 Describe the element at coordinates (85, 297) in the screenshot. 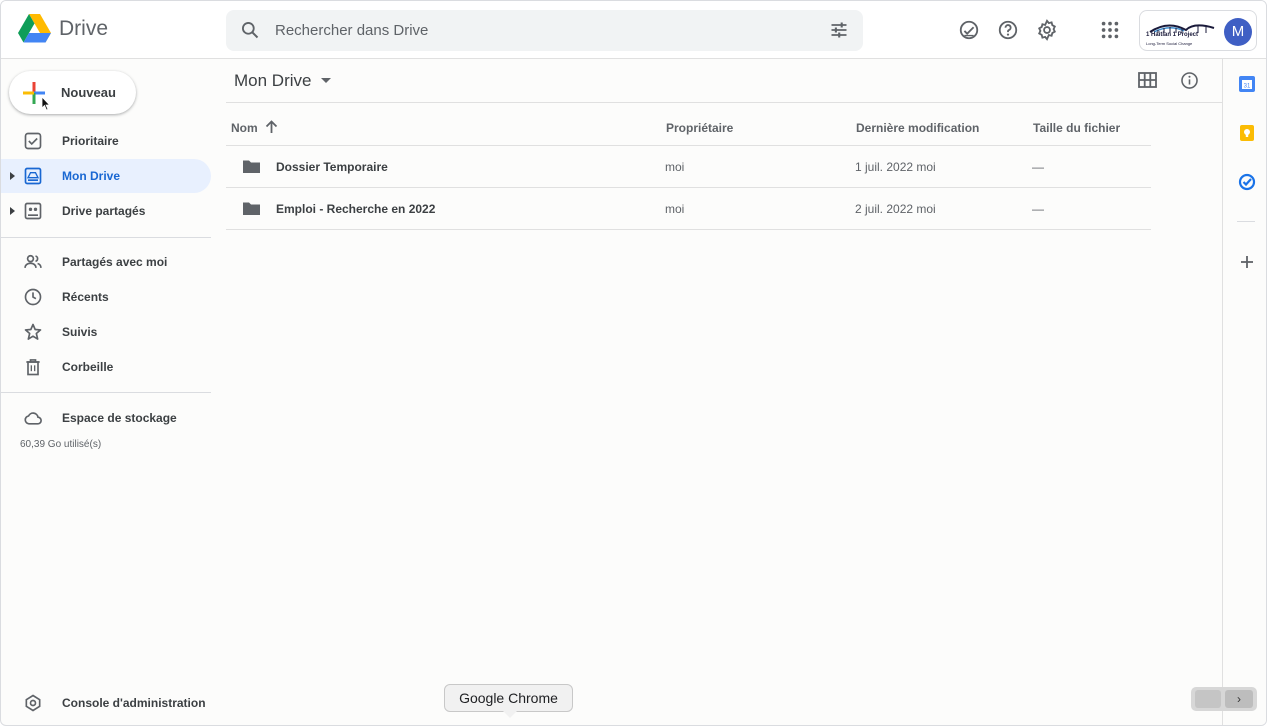

I see `sidebar-item-label: Récents` at that location.